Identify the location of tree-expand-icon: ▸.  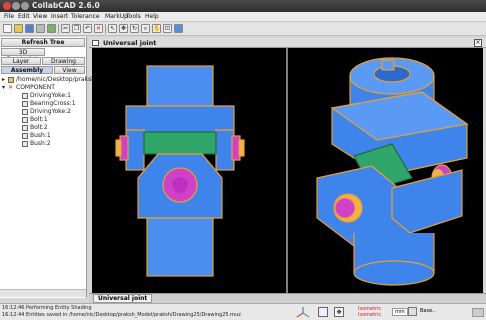
(3, 79).